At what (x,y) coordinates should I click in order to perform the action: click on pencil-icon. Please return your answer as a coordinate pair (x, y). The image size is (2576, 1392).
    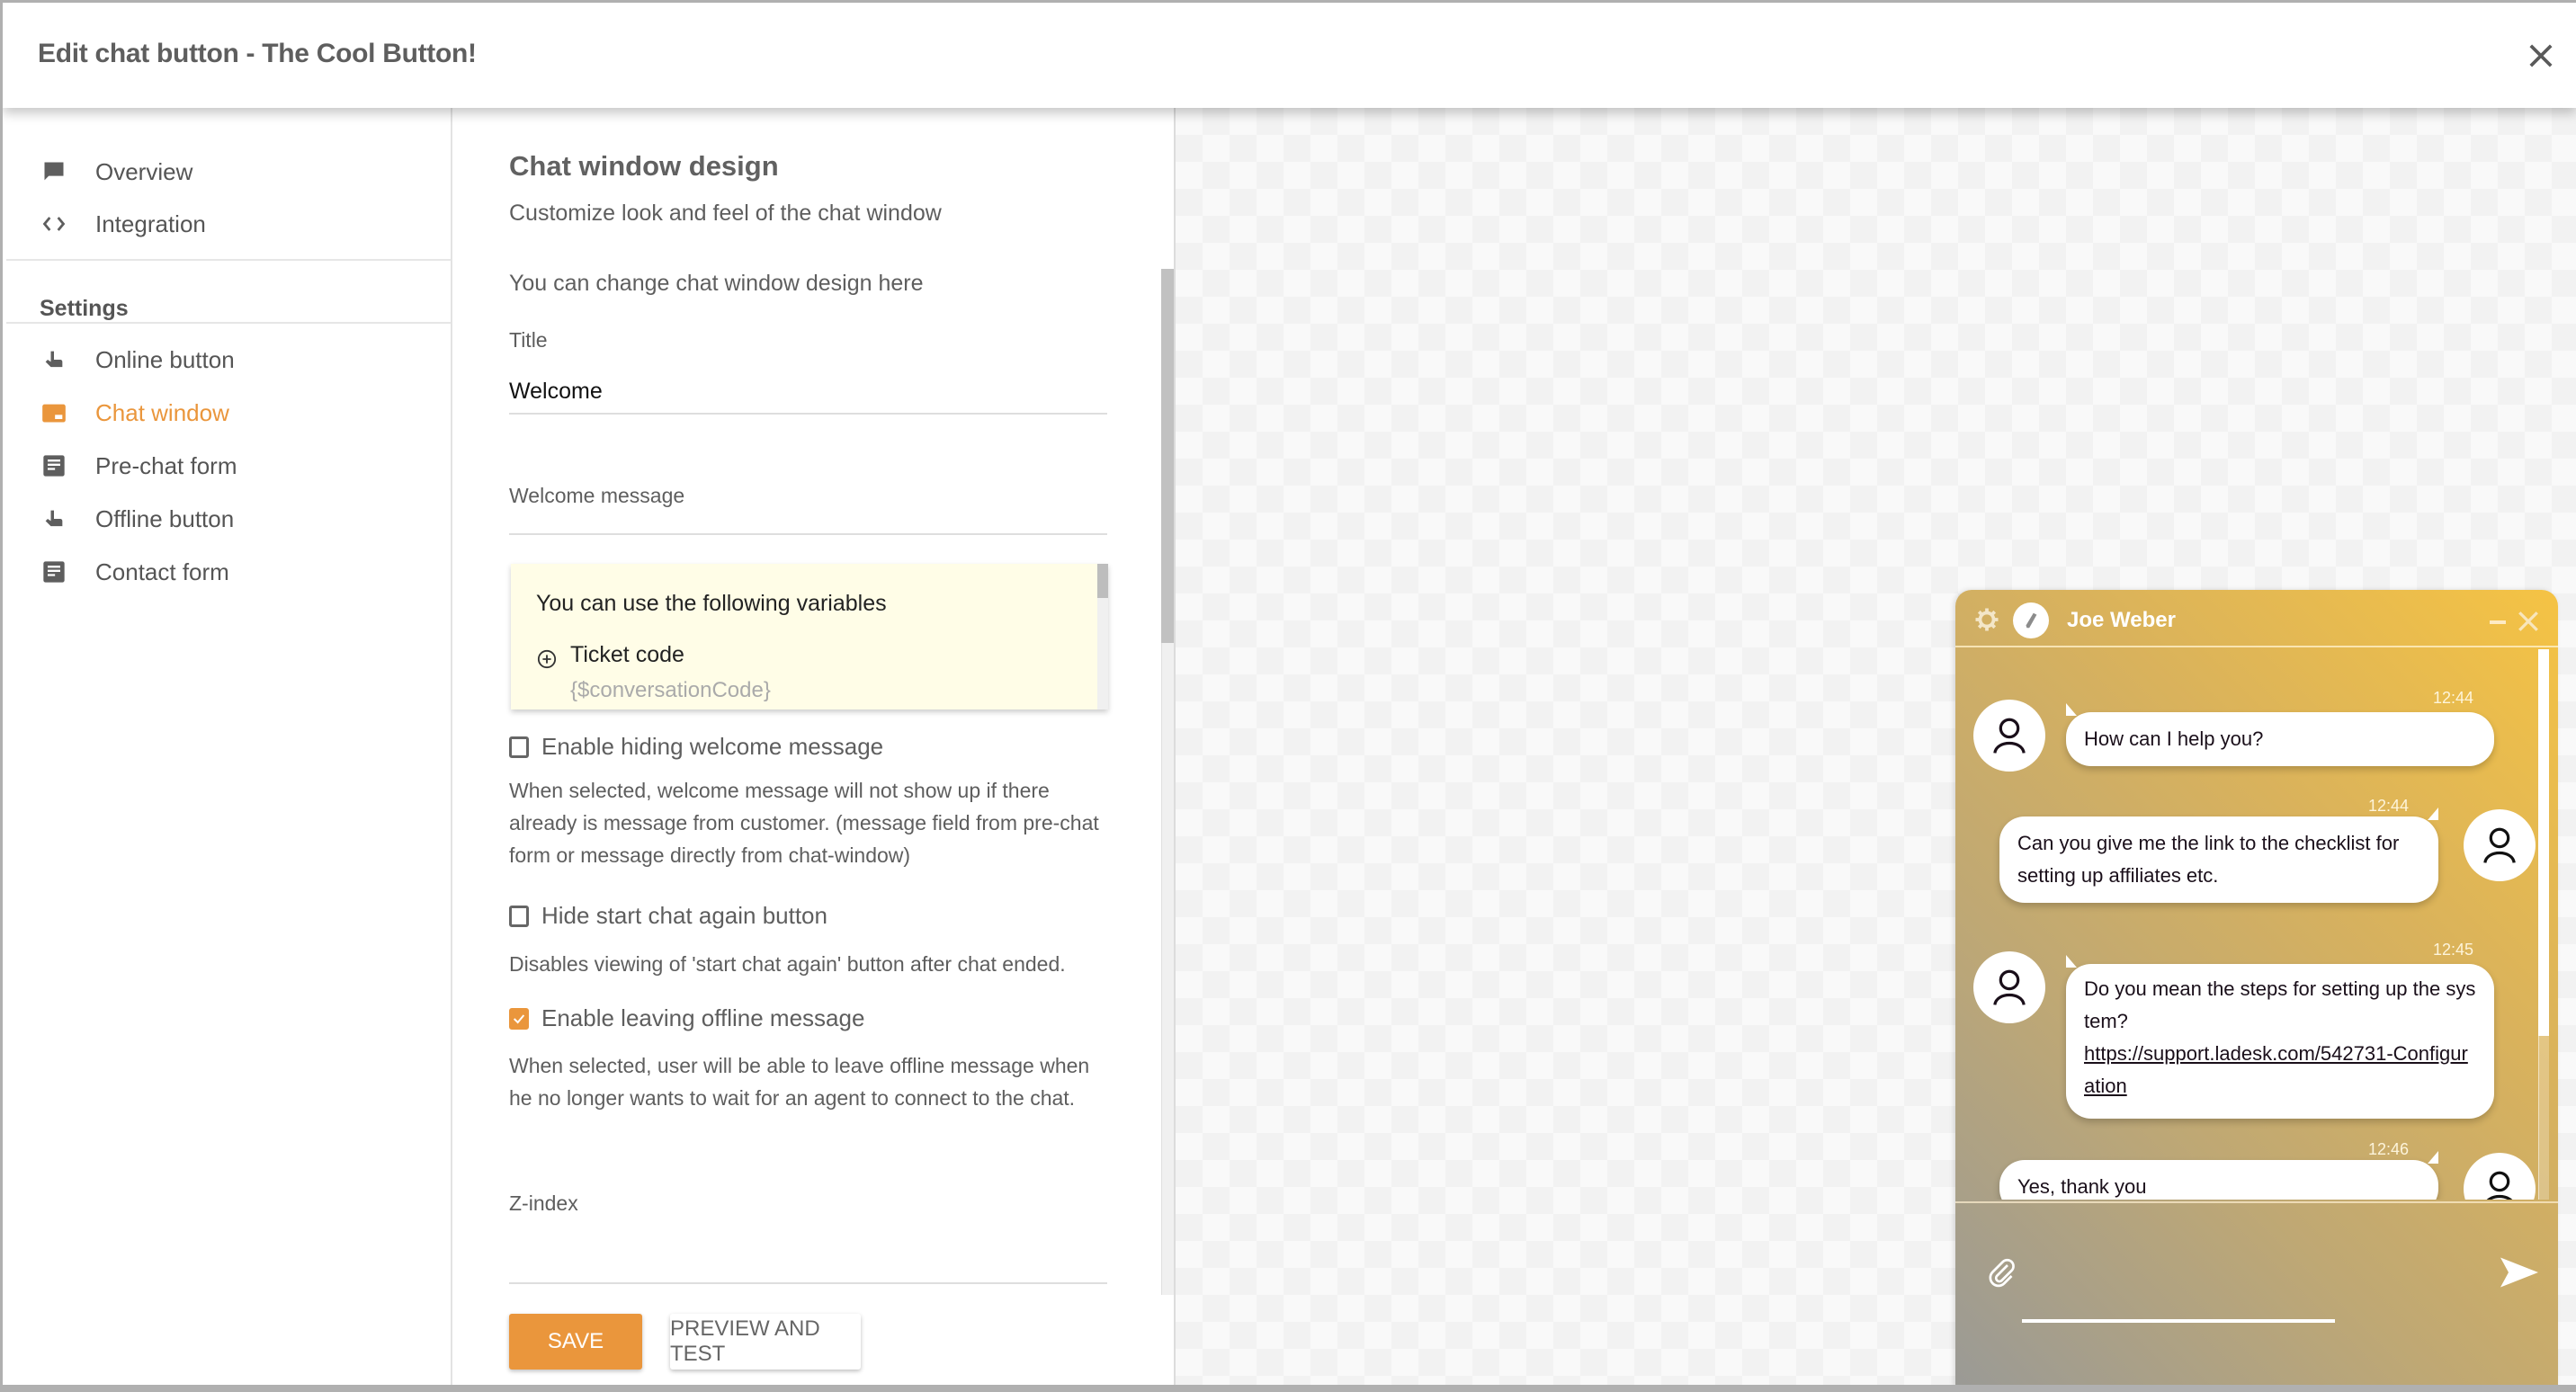
    Looking at the image, I should click on (2031, 620).